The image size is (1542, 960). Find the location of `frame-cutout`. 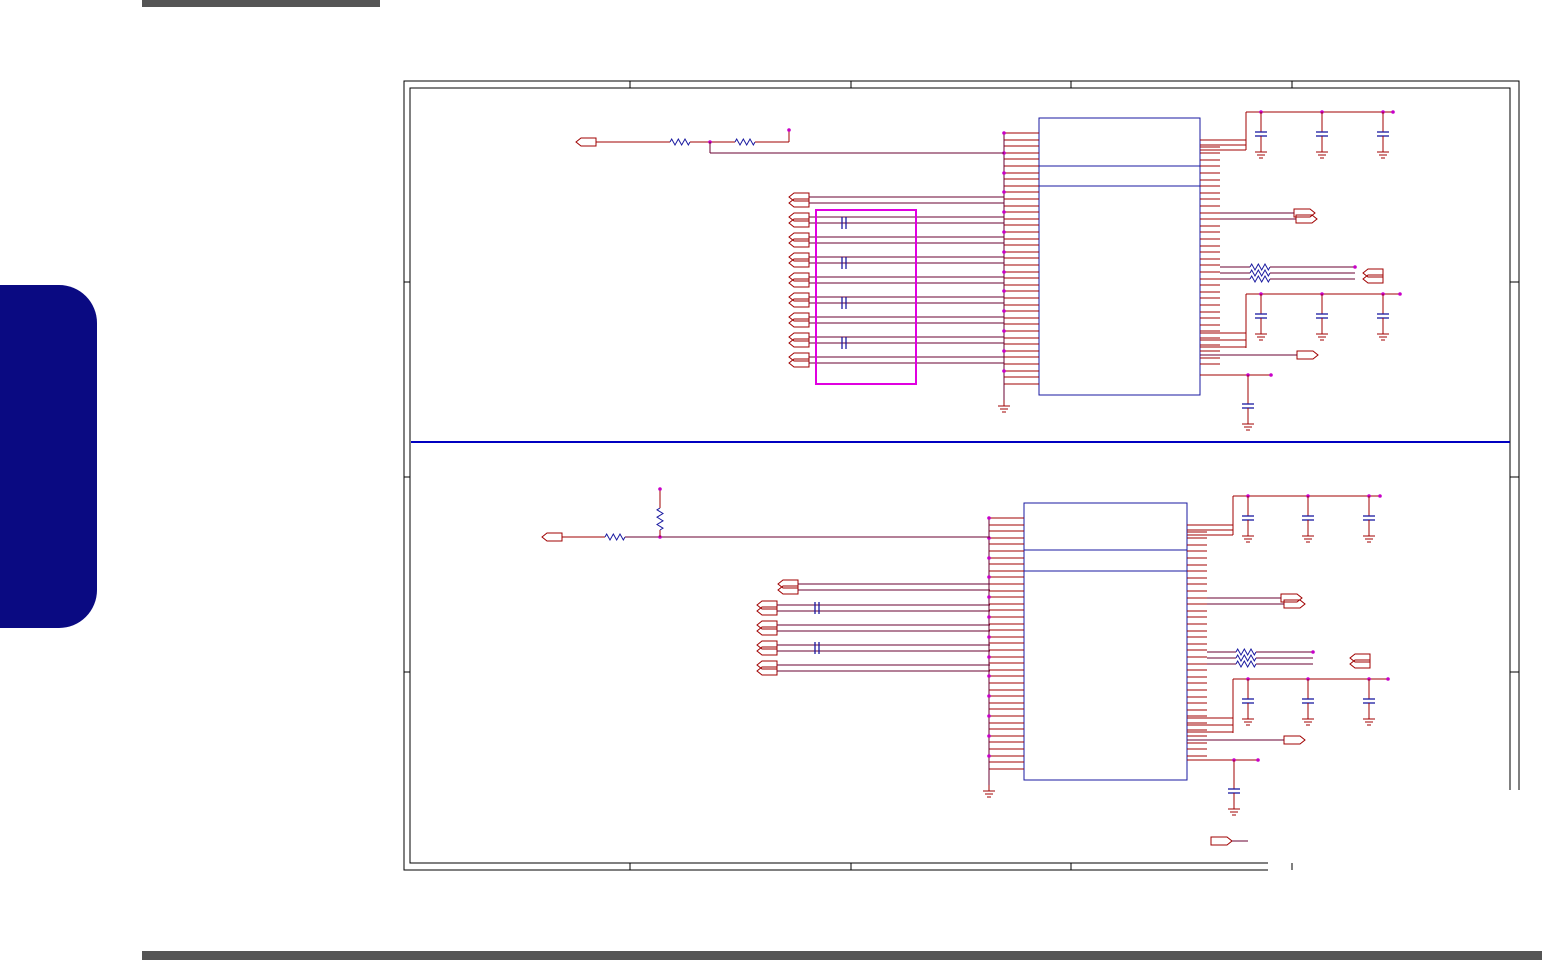

frame-cutout is located at coordinates (1398, 835).